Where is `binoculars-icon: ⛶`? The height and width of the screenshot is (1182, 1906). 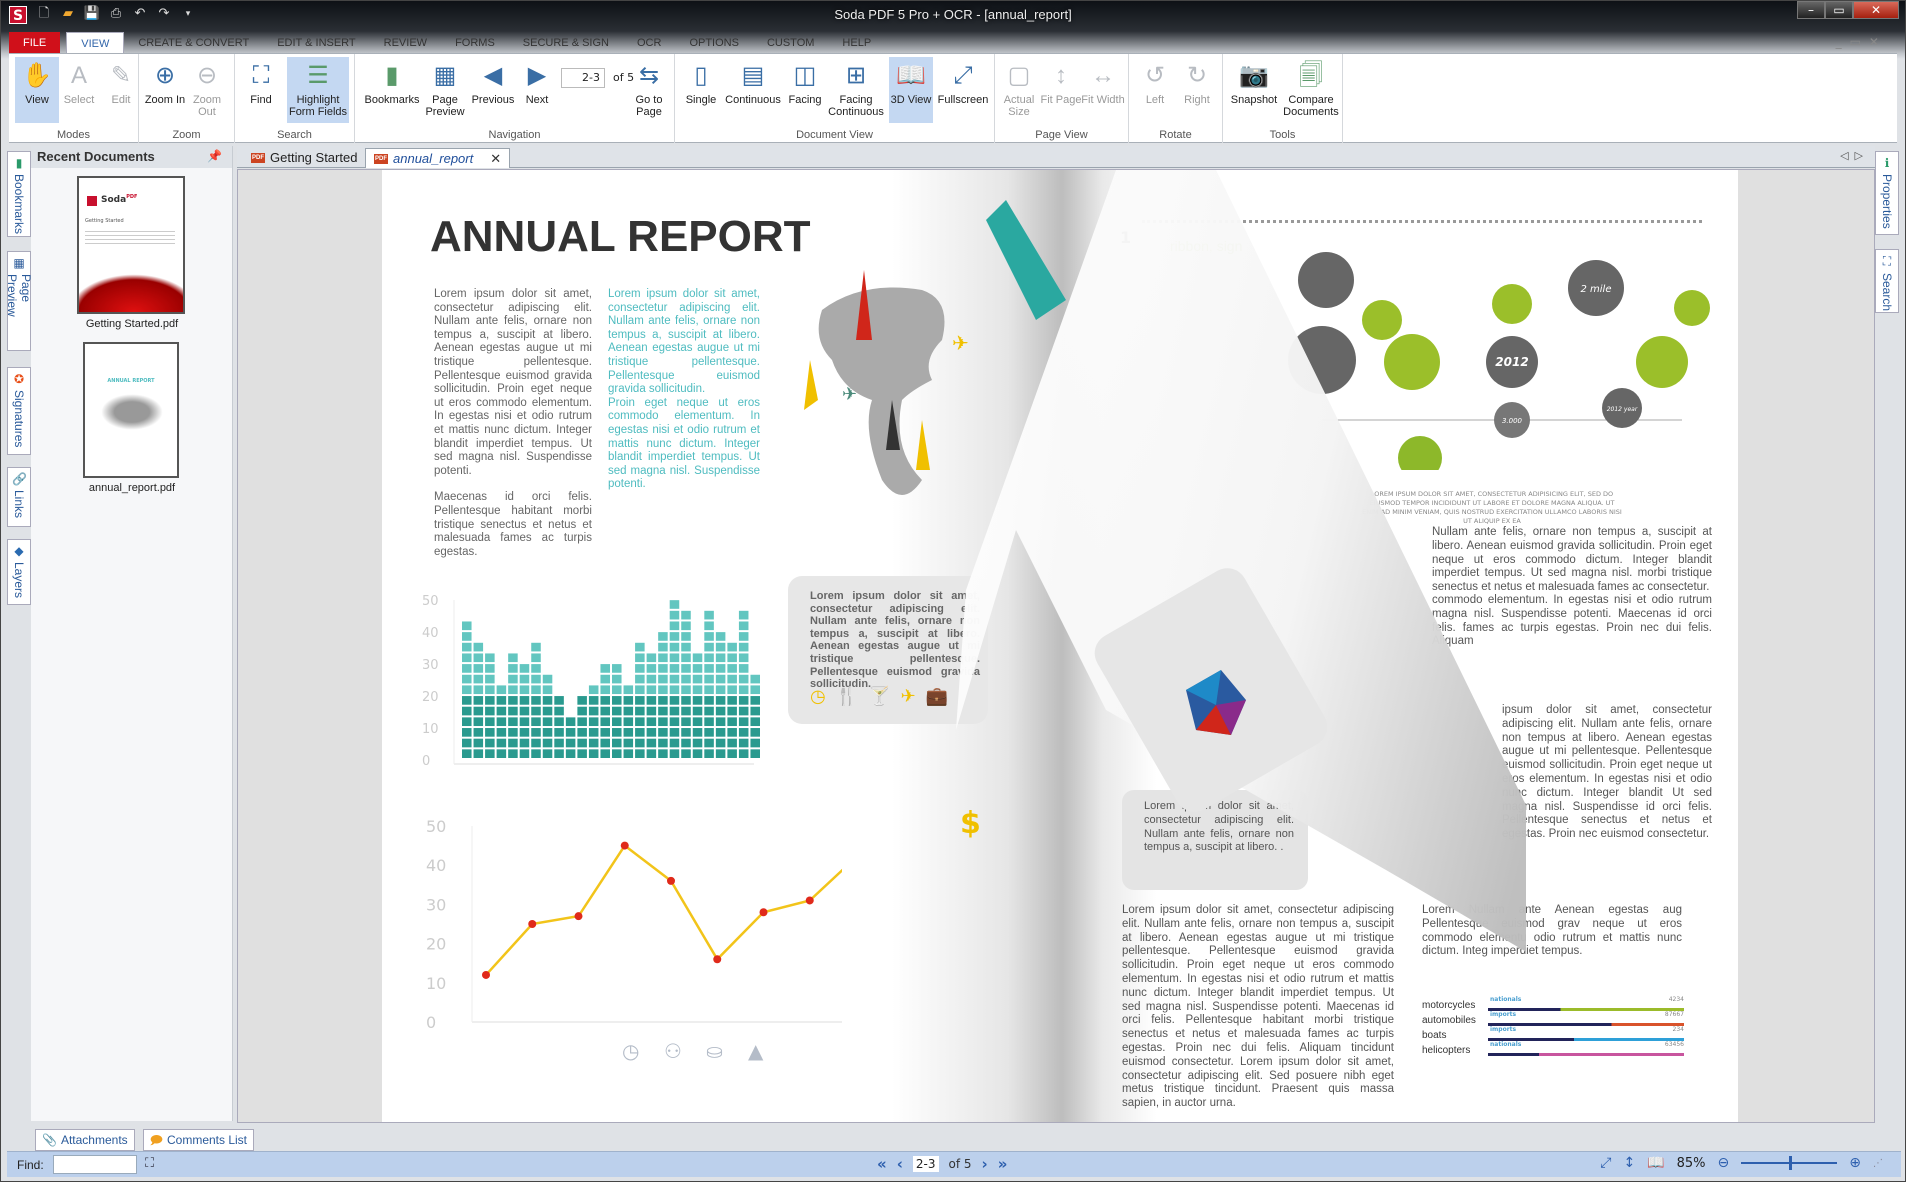 binoculars-icon: ⛶ is located at coordinates (149, 1163).